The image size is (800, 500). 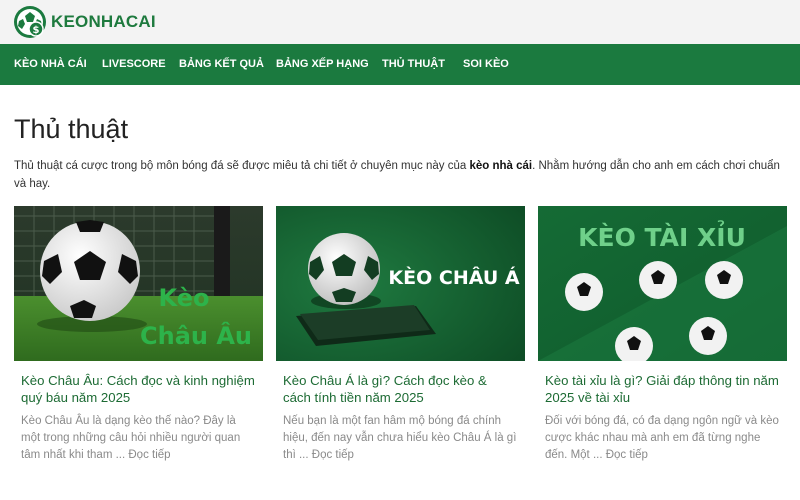 What do you see at coordinates (30, 22) in the screenshot?
I see `soccer-ball-dollar-icon: $` at bounding box center [30, 22].